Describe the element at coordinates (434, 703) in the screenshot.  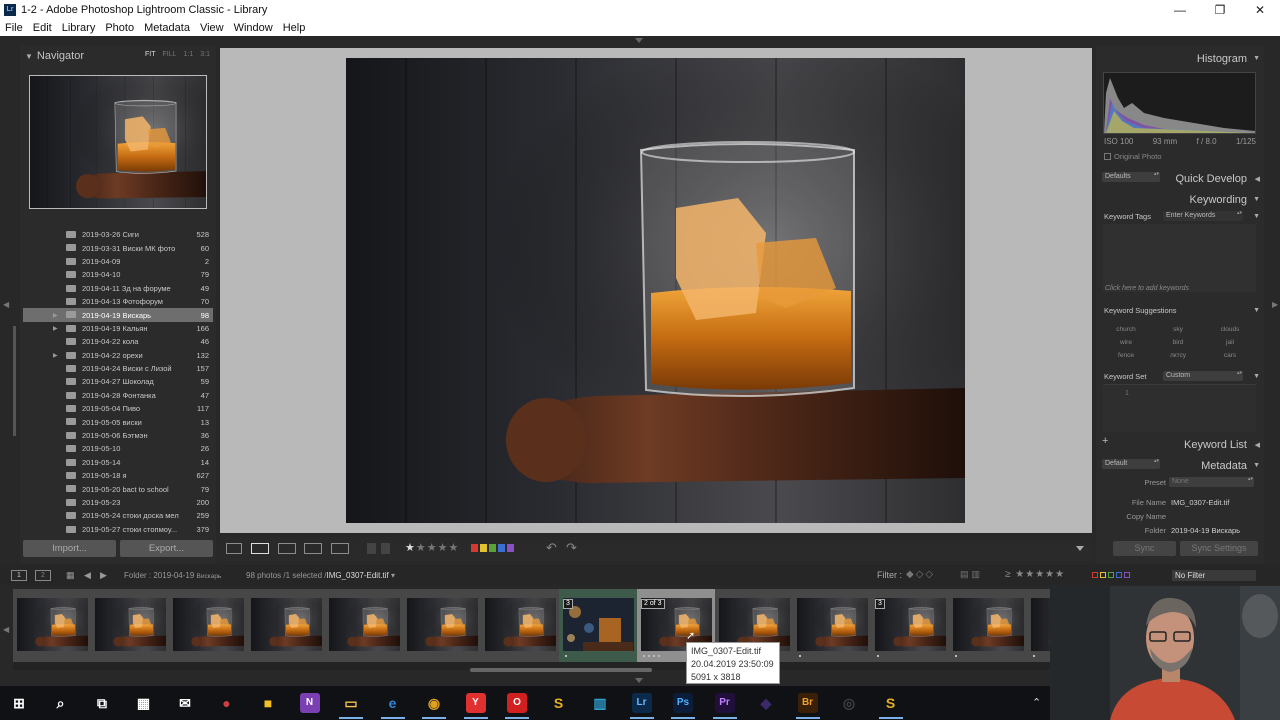
I see `taskbar-chrome-icon: ◉` at that location.